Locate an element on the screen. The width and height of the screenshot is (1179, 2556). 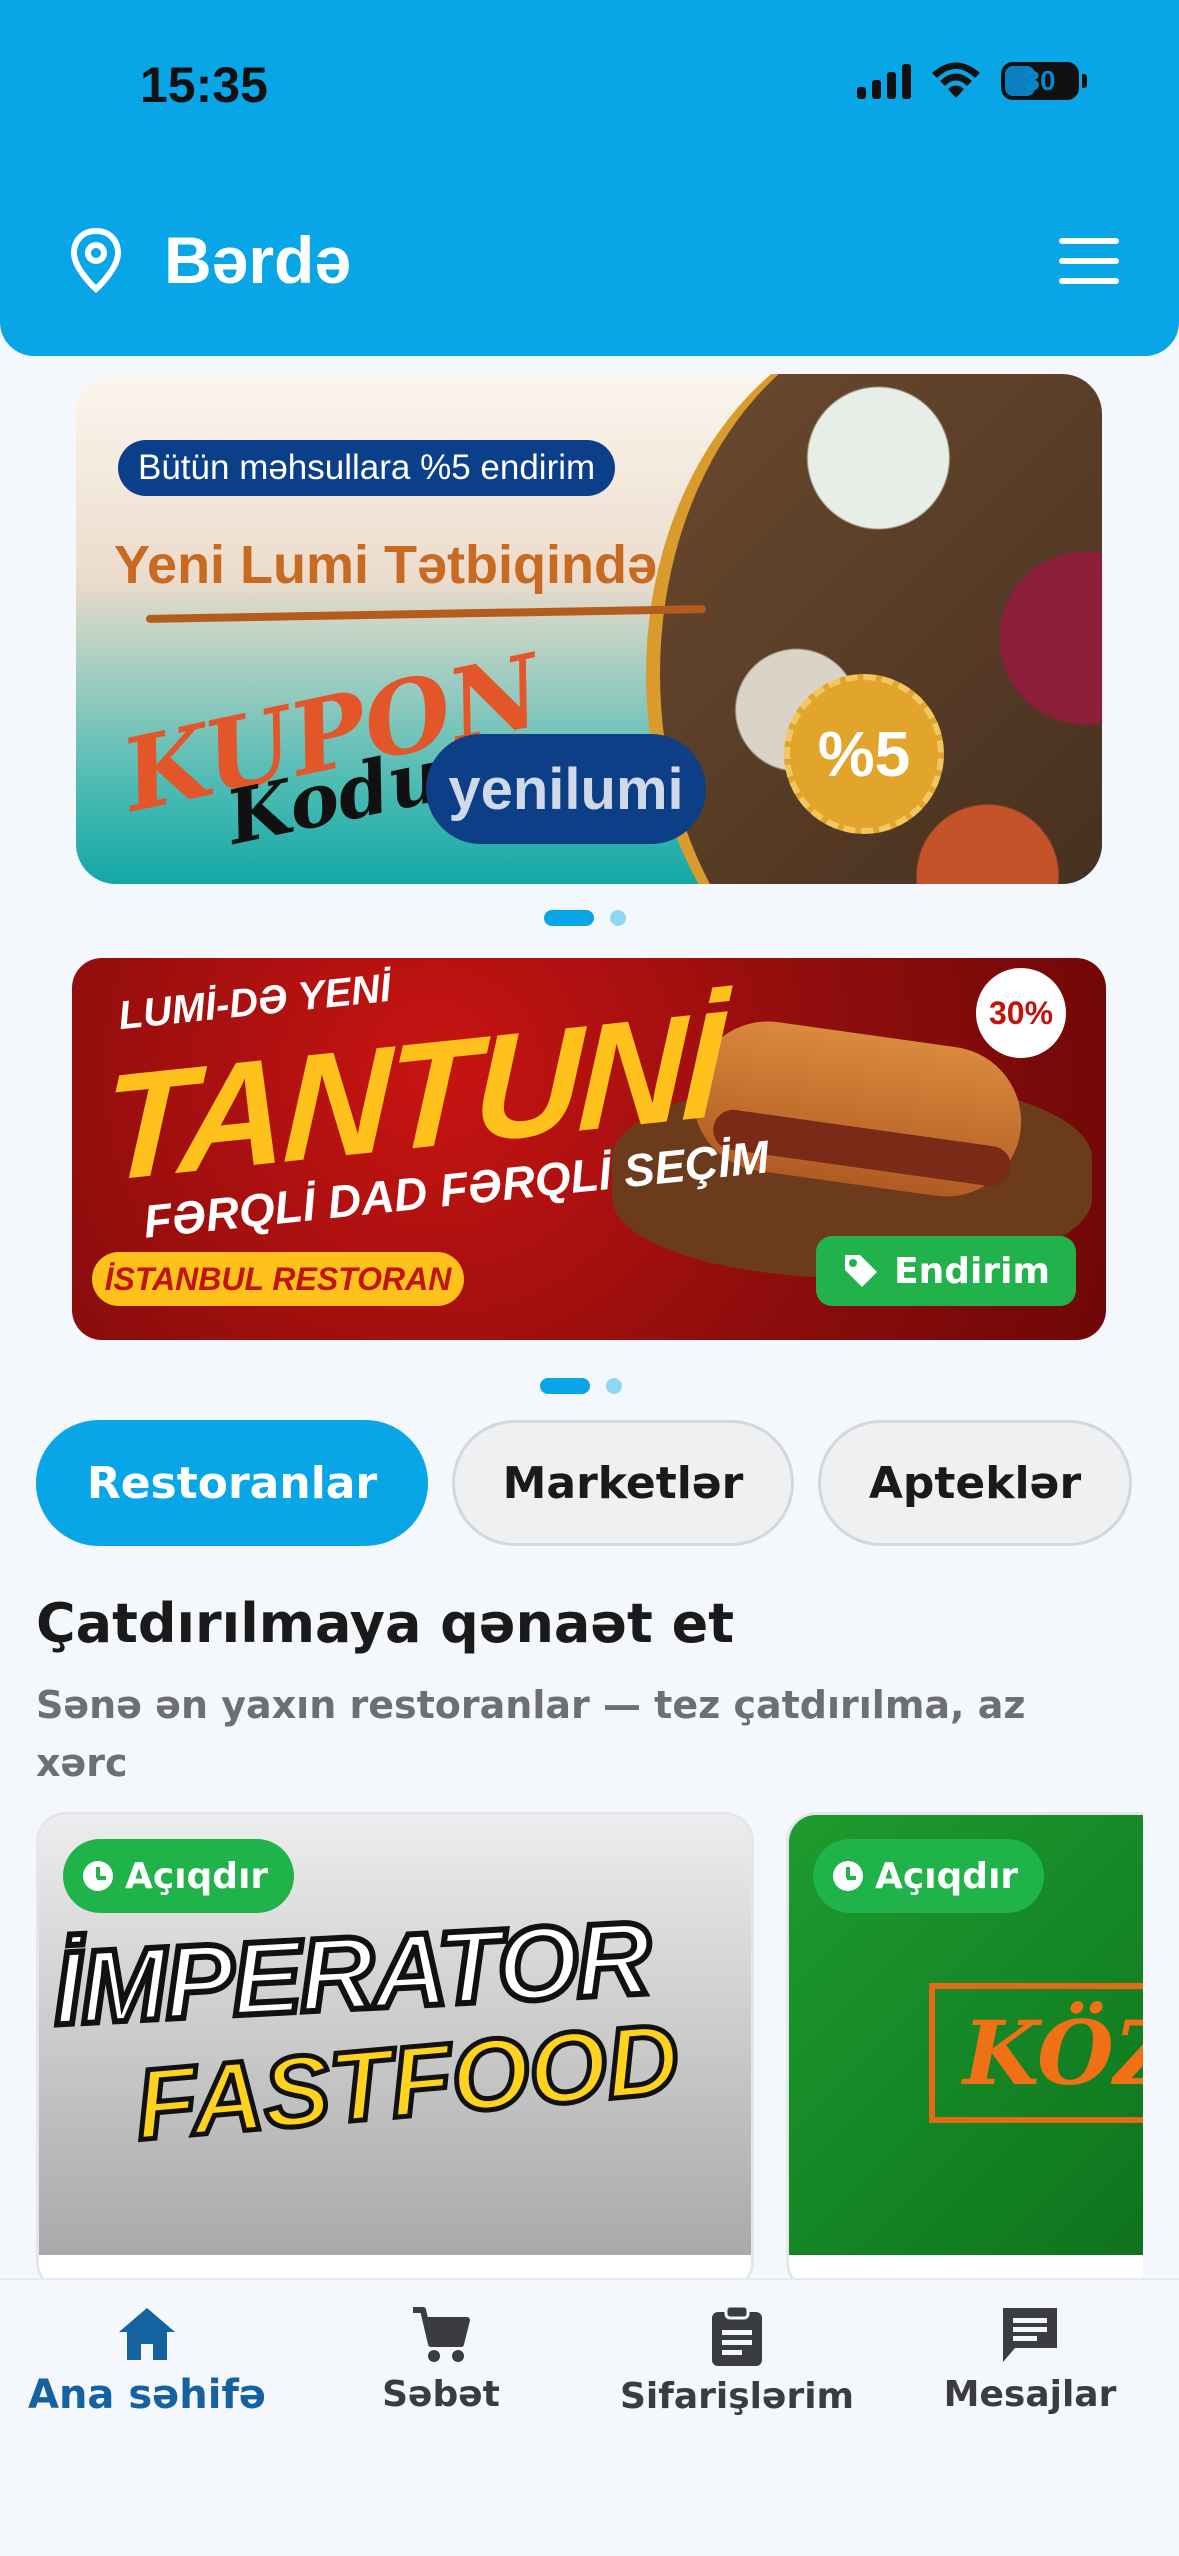
tab-pharmacies: Apteklər is located at coordinates (975, 1483).